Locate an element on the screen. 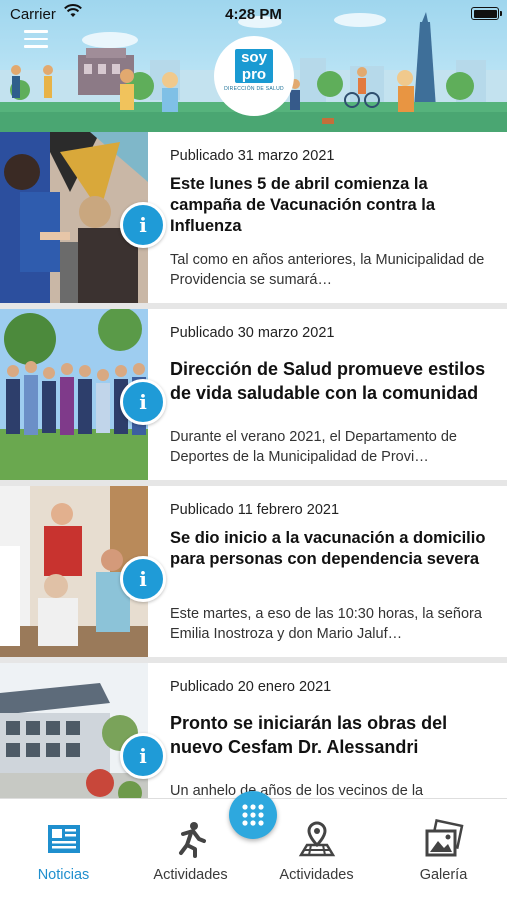 This screenshot has width=507, height=900. logo-line-1: soy is located at coordinates (254, 57).